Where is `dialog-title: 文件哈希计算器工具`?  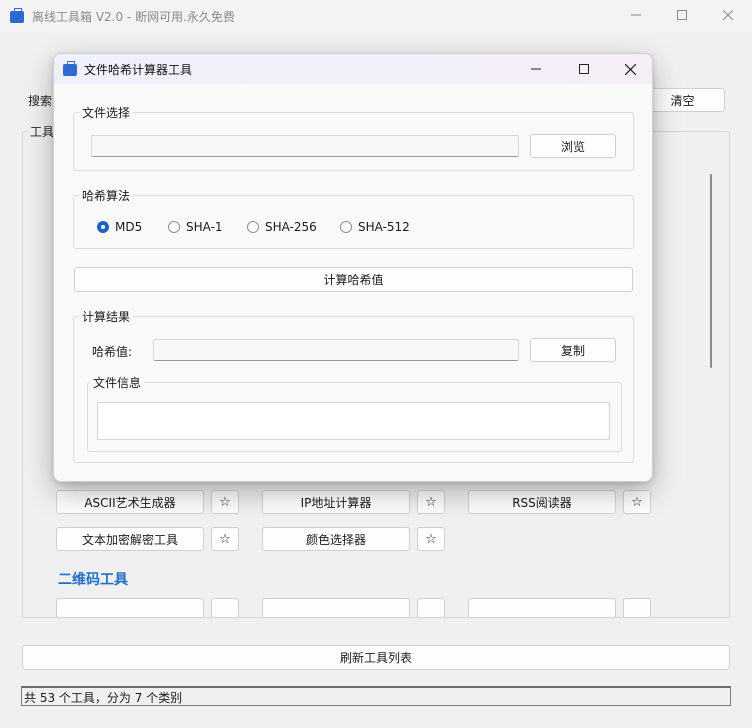
dialog-title: 文件哈希计算器工具 is located at coordinates (138, 70).